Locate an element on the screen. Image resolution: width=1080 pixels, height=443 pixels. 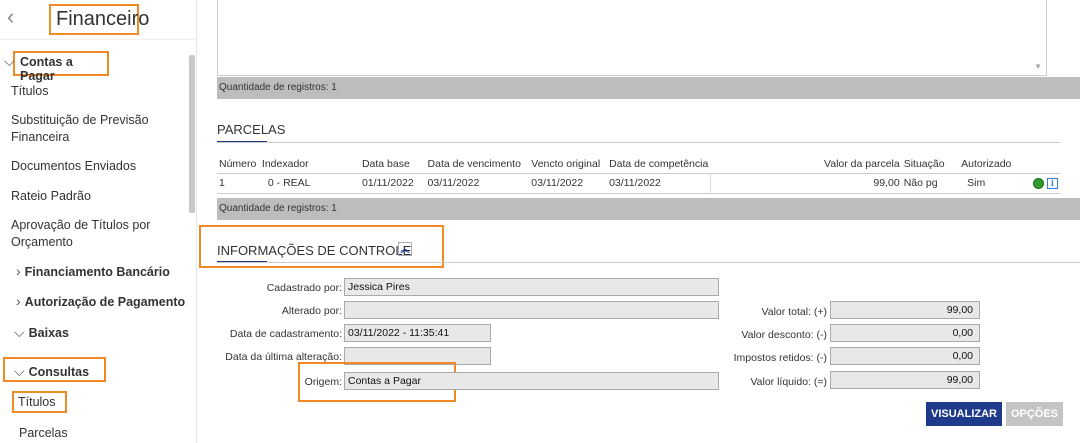
cell-indexador: 0 - REAL is located at coordinates (309, 183).